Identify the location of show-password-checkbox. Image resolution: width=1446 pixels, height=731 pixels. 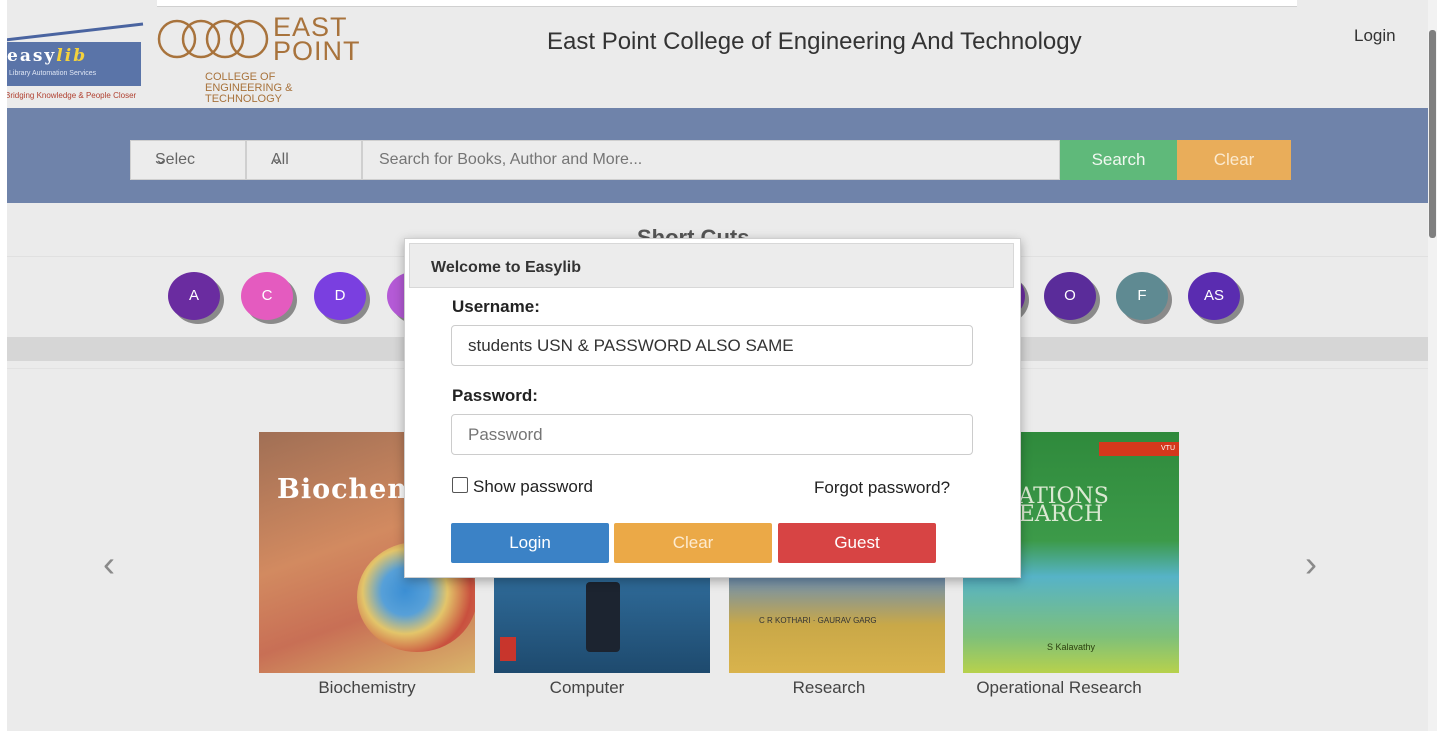
(460, 485).